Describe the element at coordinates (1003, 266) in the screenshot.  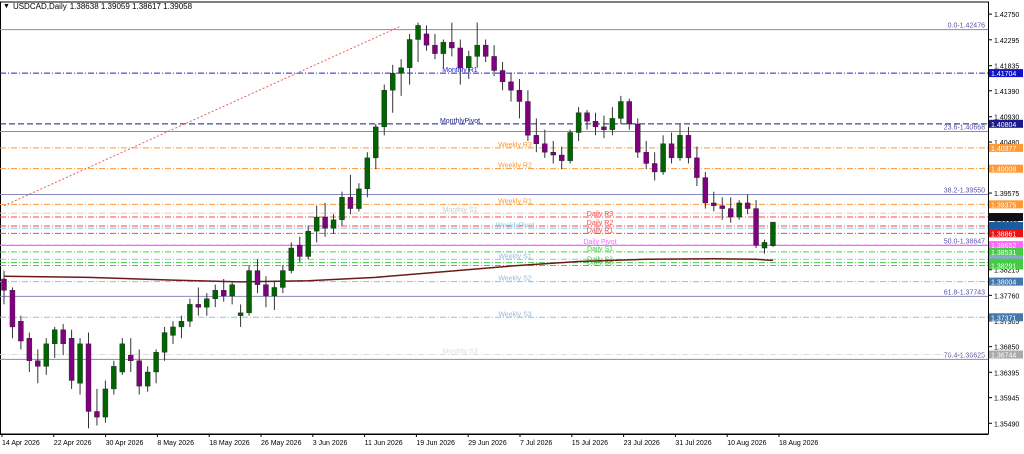
I see `price-tag-label: 1.38291` at that location.